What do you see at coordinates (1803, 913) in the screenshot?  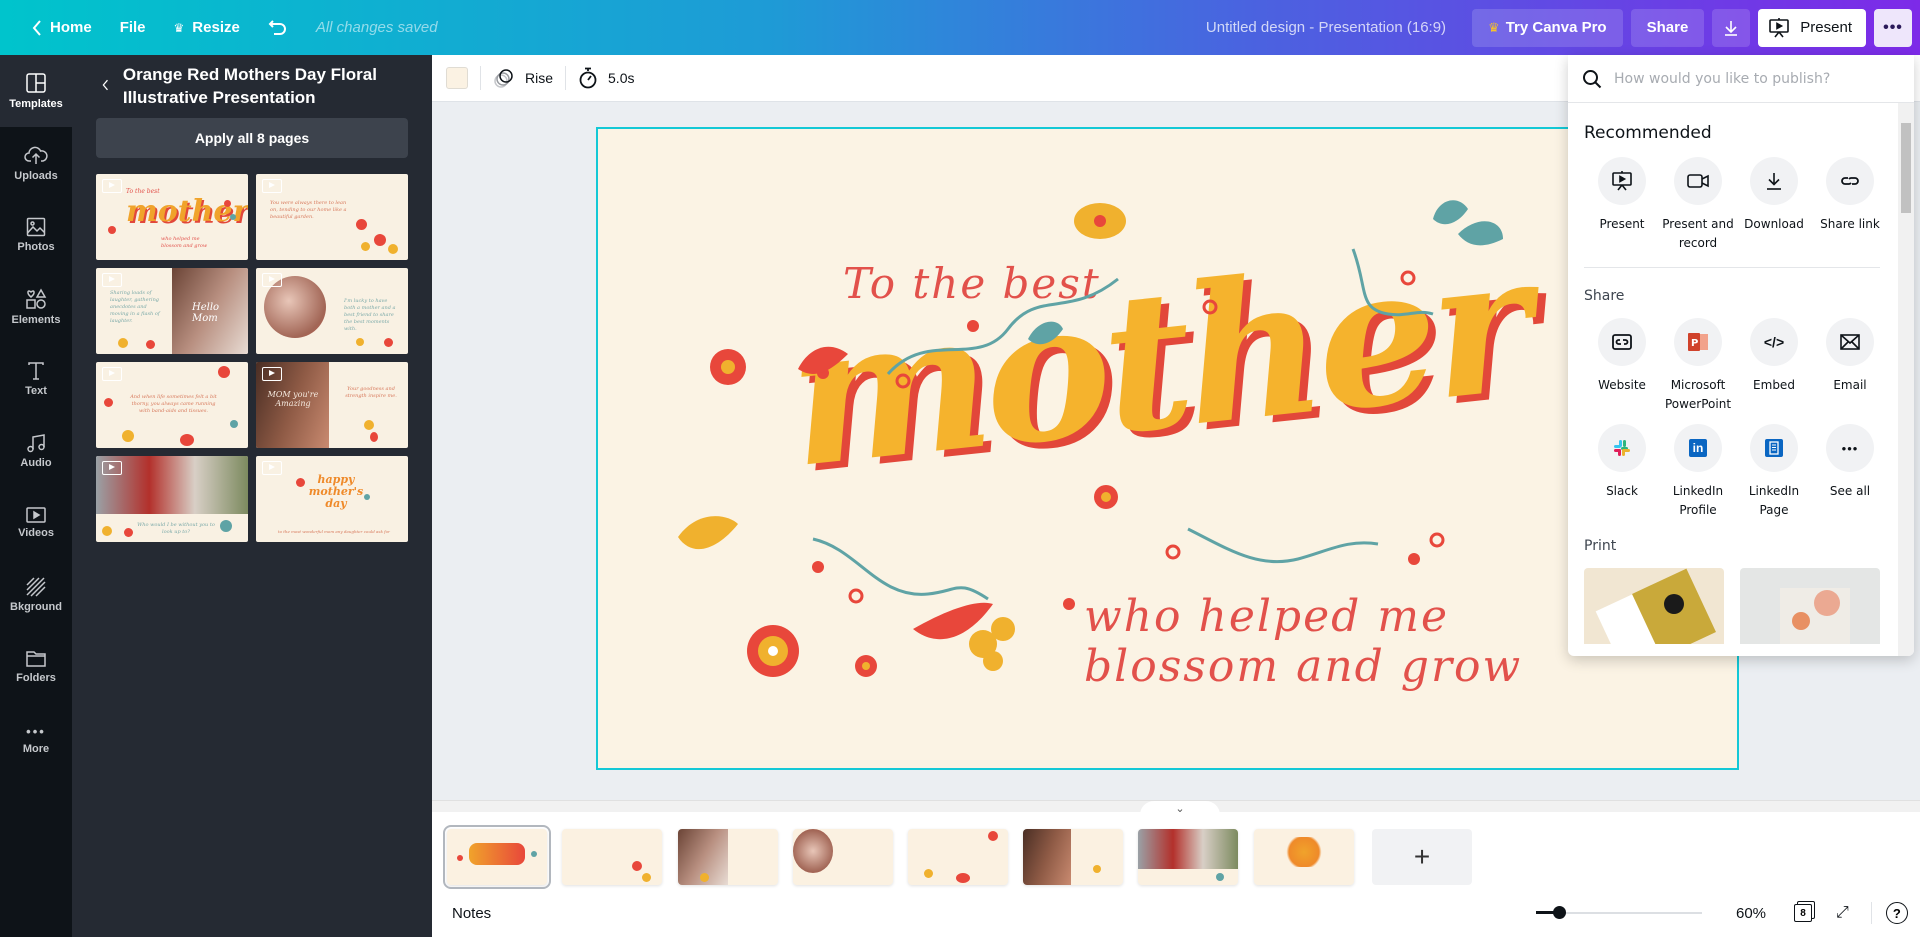 I see `grid-view-page-count-button: 8` at bounding box center [1803, 913].